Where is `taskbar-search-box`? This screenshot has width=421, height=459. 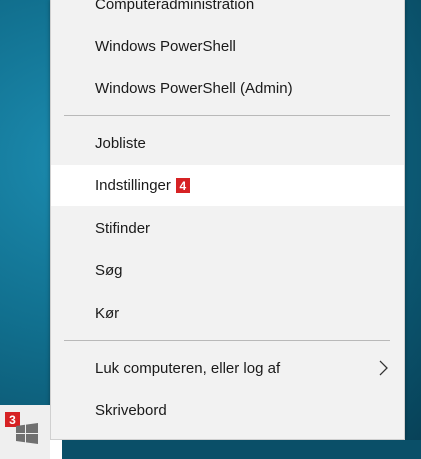
taskbar-search-box is located at coordinates (56, 449).